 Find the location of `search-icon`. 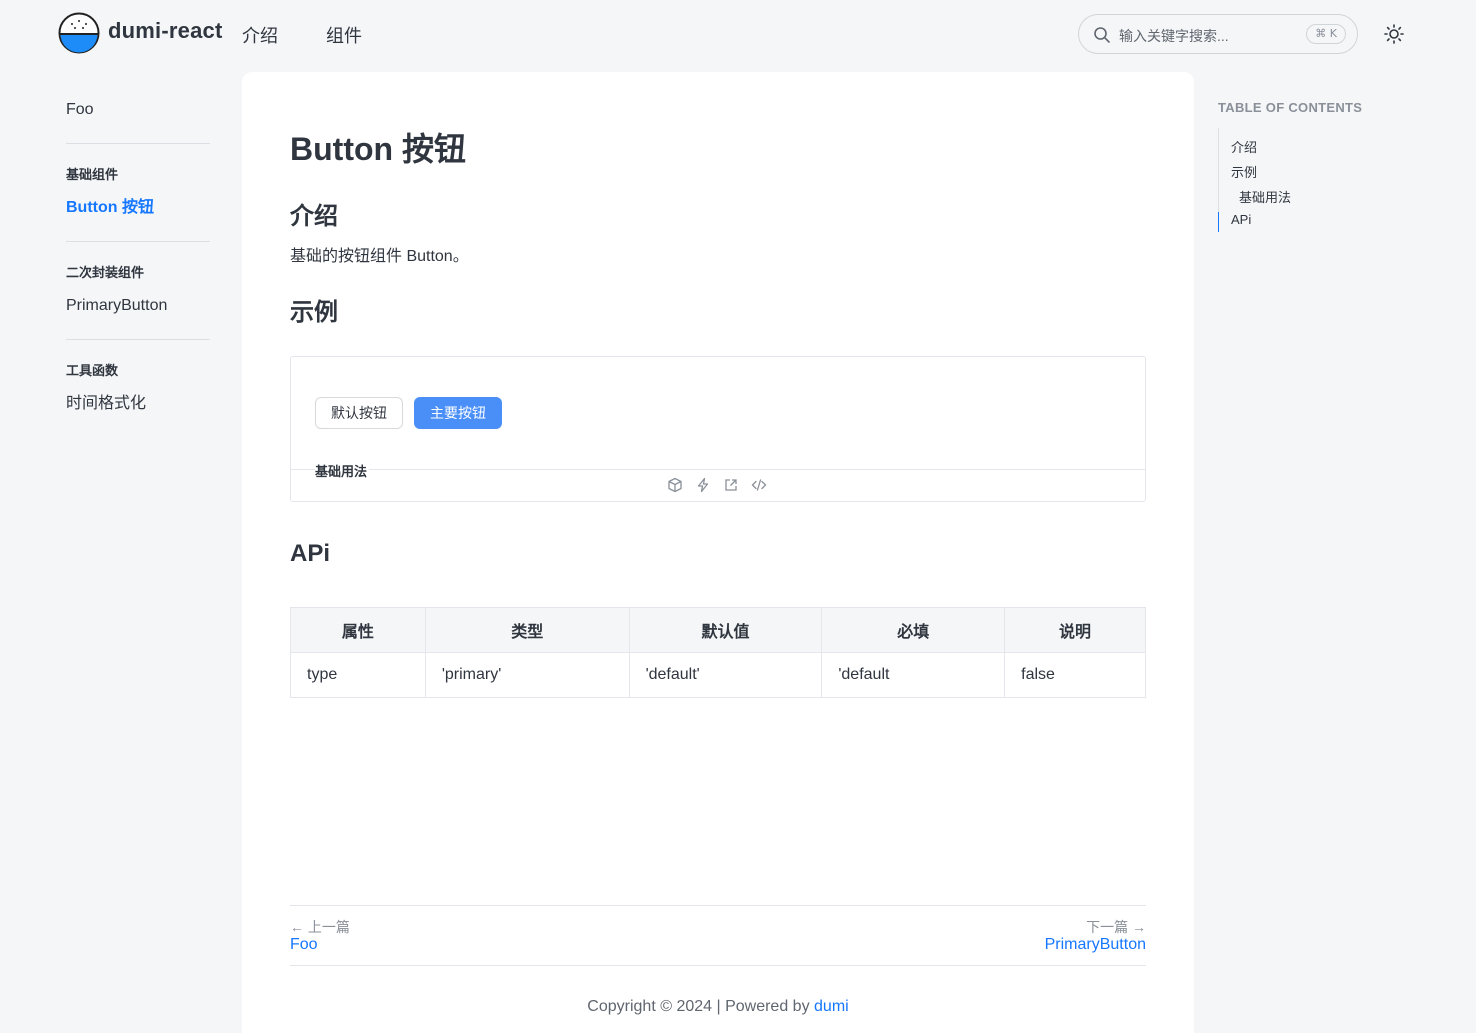

search-icon is located at coordinates (1102, 35).